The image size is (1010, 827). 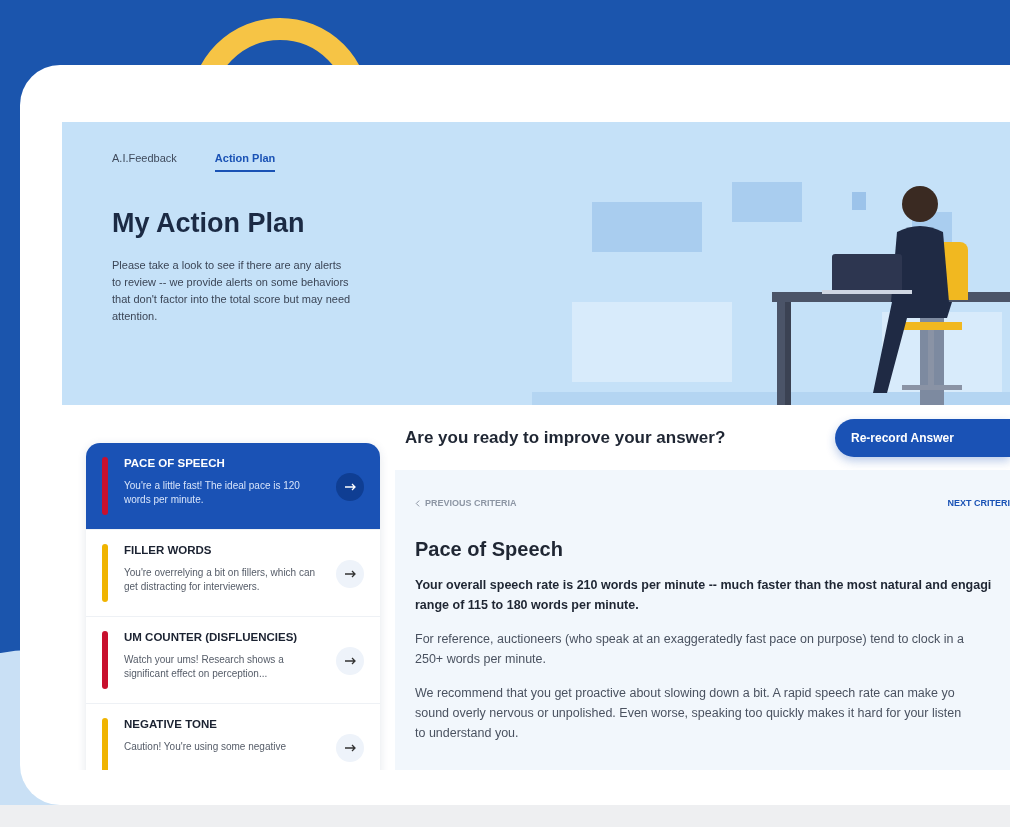 I want to click on paragraph: We recommend that you get proactive about slowing down a bit. A rapid speech rate can make yo sound overly nervous or unpolished. Even worse, speaking too quickly makes it hard for your listen to understand you., so click(x=689, y=713).